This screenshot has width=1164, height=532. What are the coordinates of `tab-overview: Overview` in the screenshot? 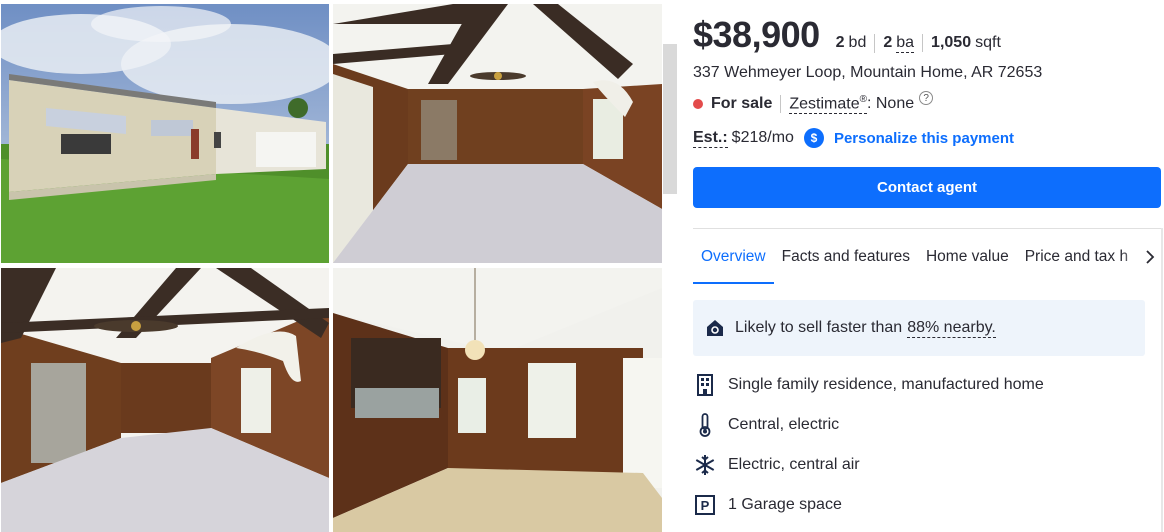 It's located at (733, 256).